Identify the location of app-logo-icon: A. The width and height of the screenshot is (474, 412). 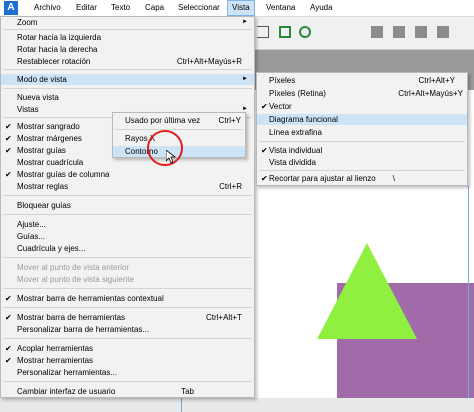
(11, 8).